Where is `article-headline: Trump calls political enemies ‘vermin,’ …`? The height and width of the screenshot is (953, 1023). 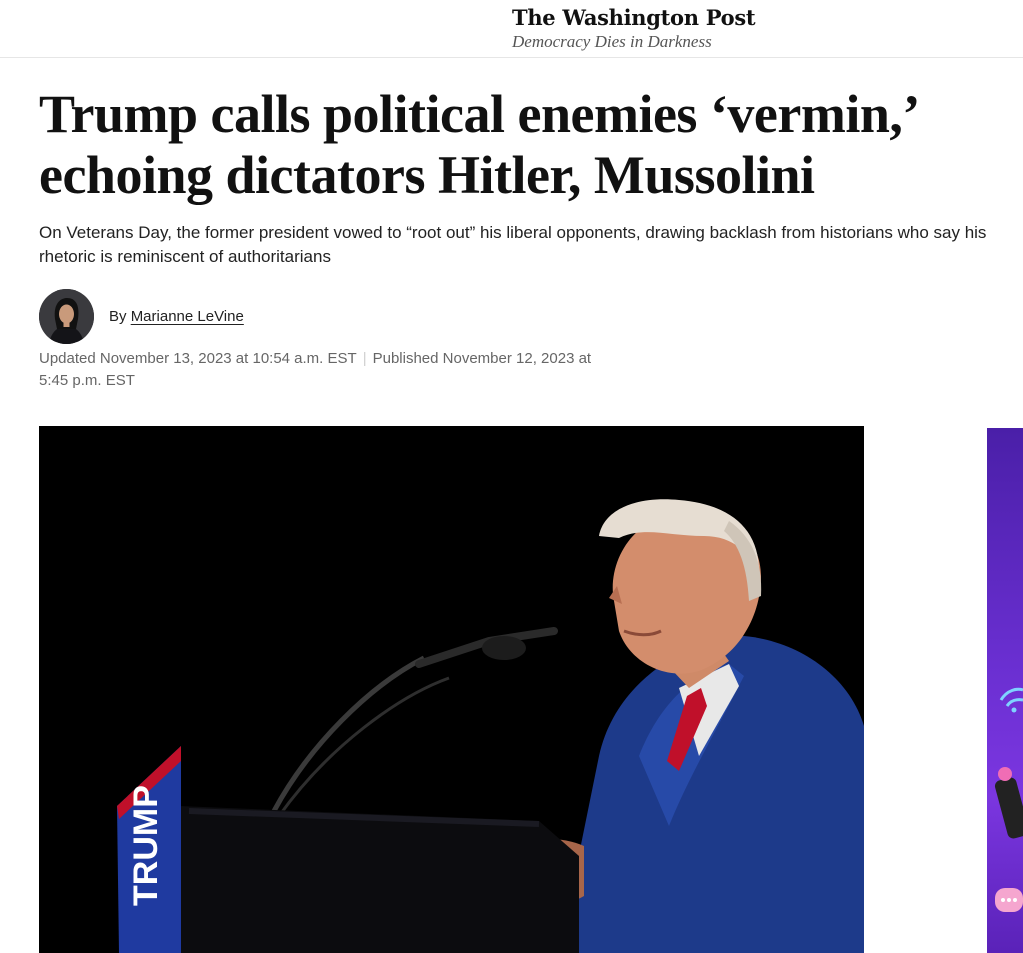 article-headline: Trump calls political enemies ‘vermin,’ … is located at coordinates (477, 144).